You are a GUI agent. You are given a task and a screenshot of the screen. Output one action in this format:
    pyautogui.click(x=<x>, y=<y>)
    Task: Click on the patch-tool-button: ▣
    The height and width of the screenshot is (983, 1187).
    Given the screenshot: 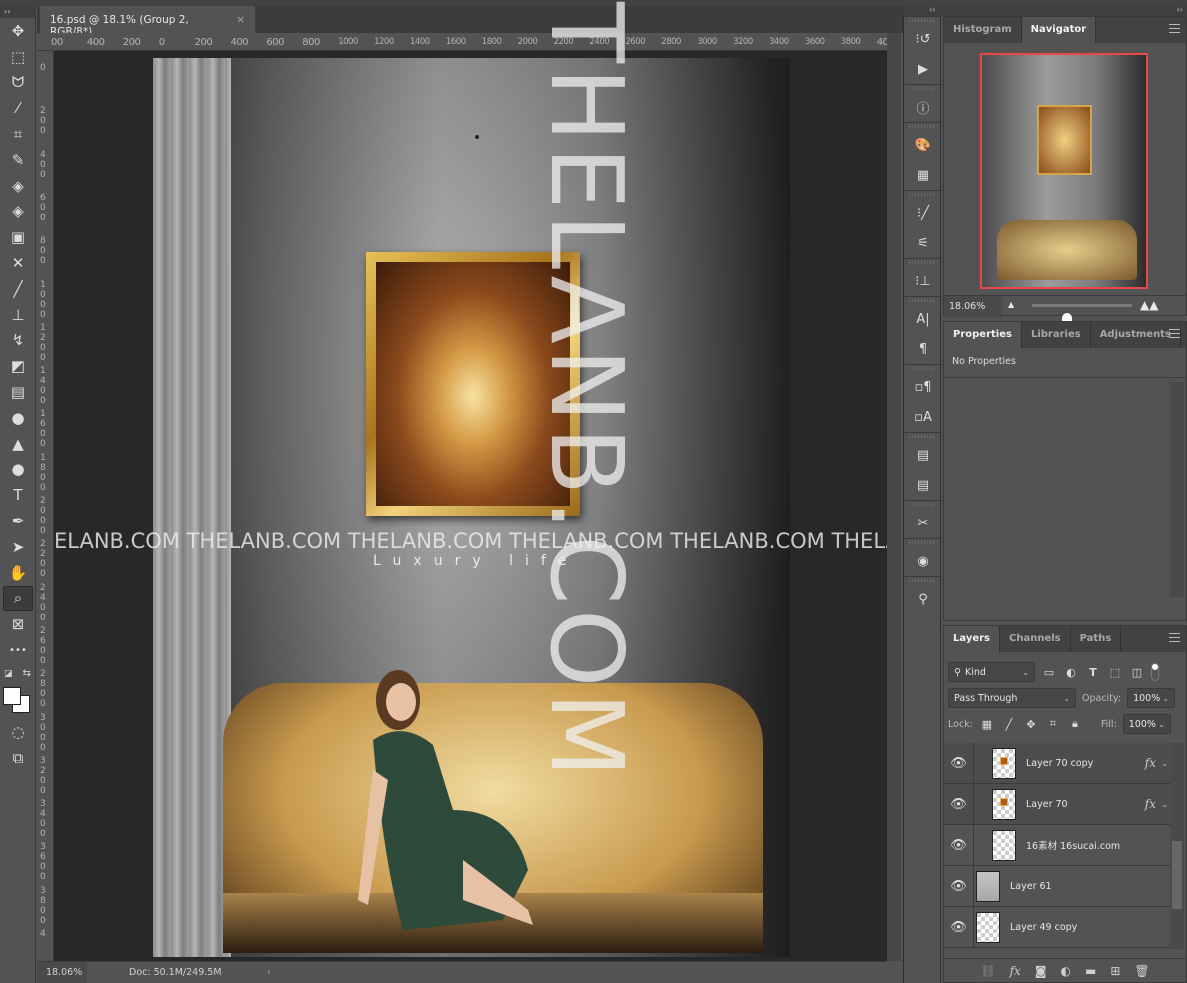 What is the action you would take?
    pyautogui.click(x=18, y=237)
    